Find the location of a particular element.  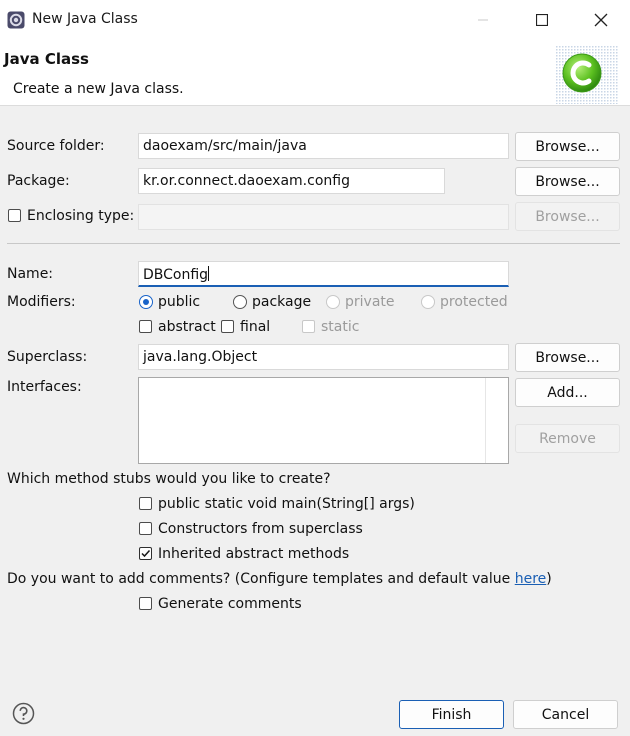

configure-templates-link: here is located at coordinates (531, 579).